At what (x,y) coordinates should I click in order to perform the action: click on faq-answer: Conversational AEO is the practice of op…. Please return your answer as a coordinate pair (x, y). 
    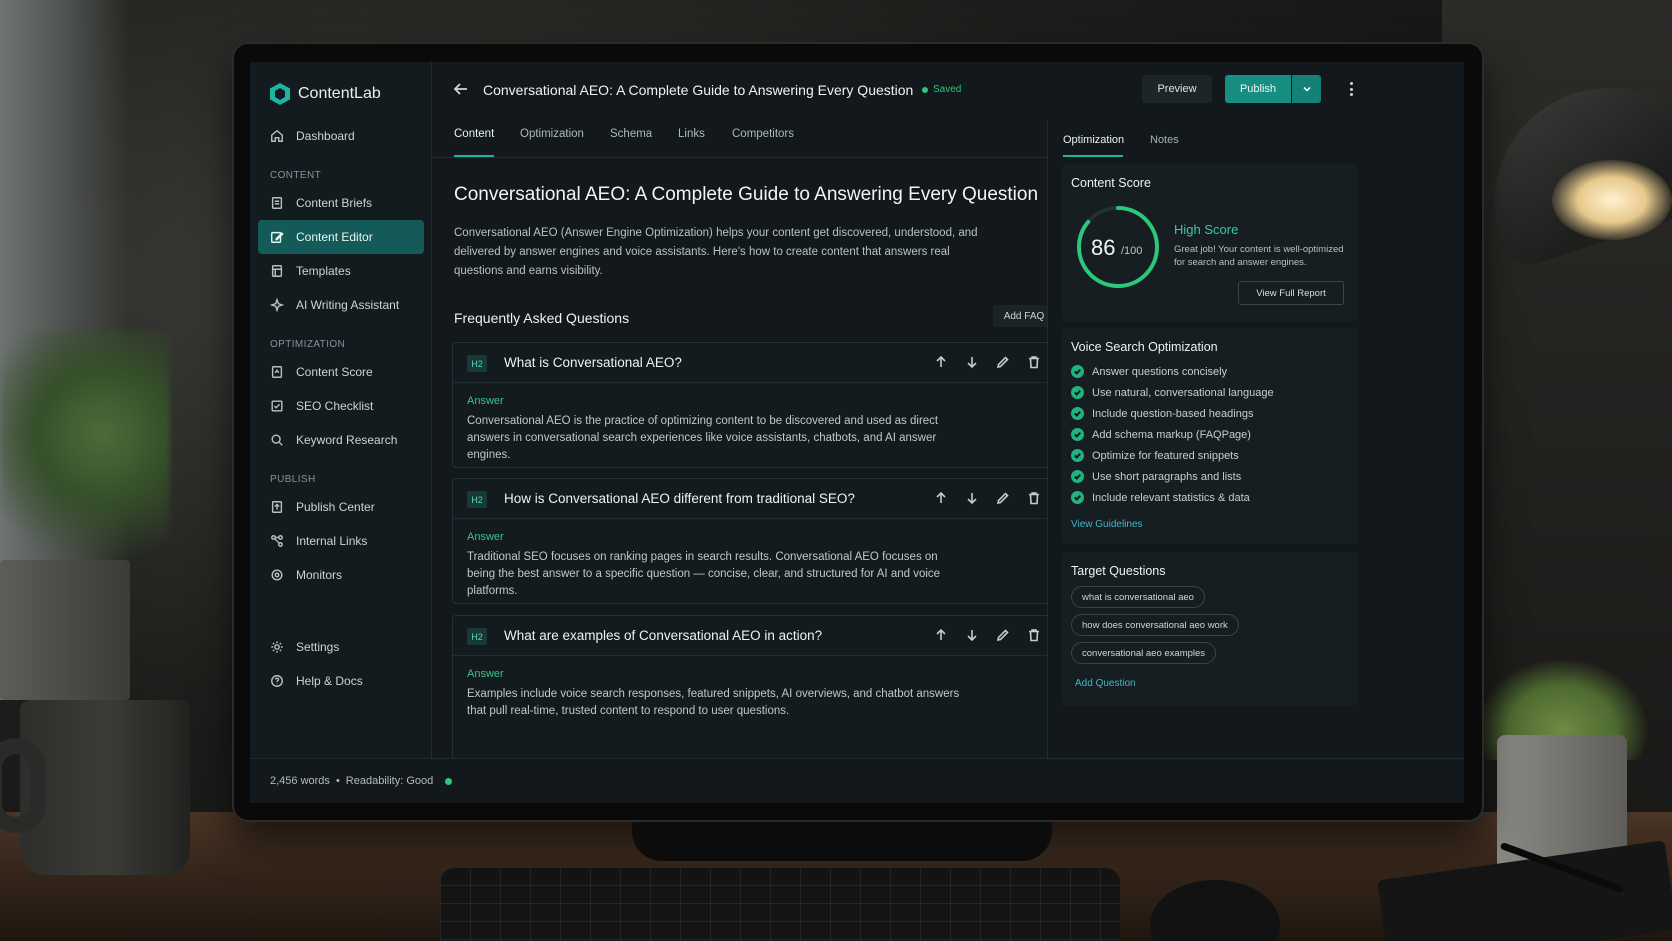
    Looking at the image, I should click on (717, 438).